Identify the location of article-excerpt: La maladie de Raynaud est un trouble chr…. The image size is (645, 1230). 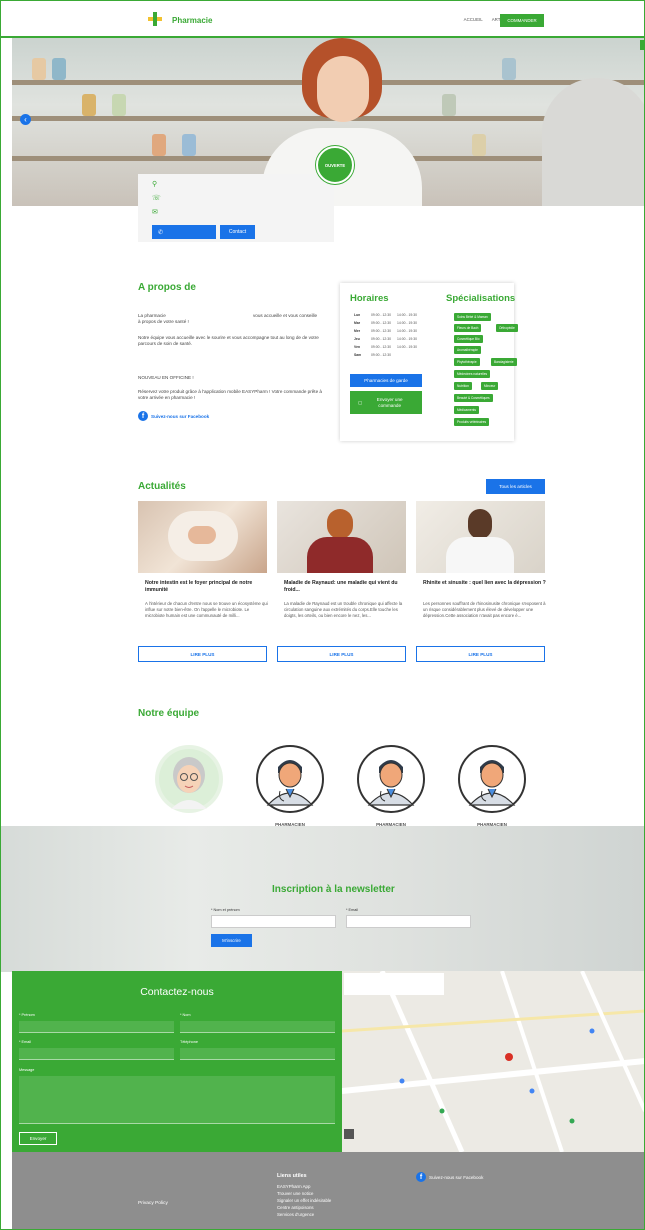
(343, 610).